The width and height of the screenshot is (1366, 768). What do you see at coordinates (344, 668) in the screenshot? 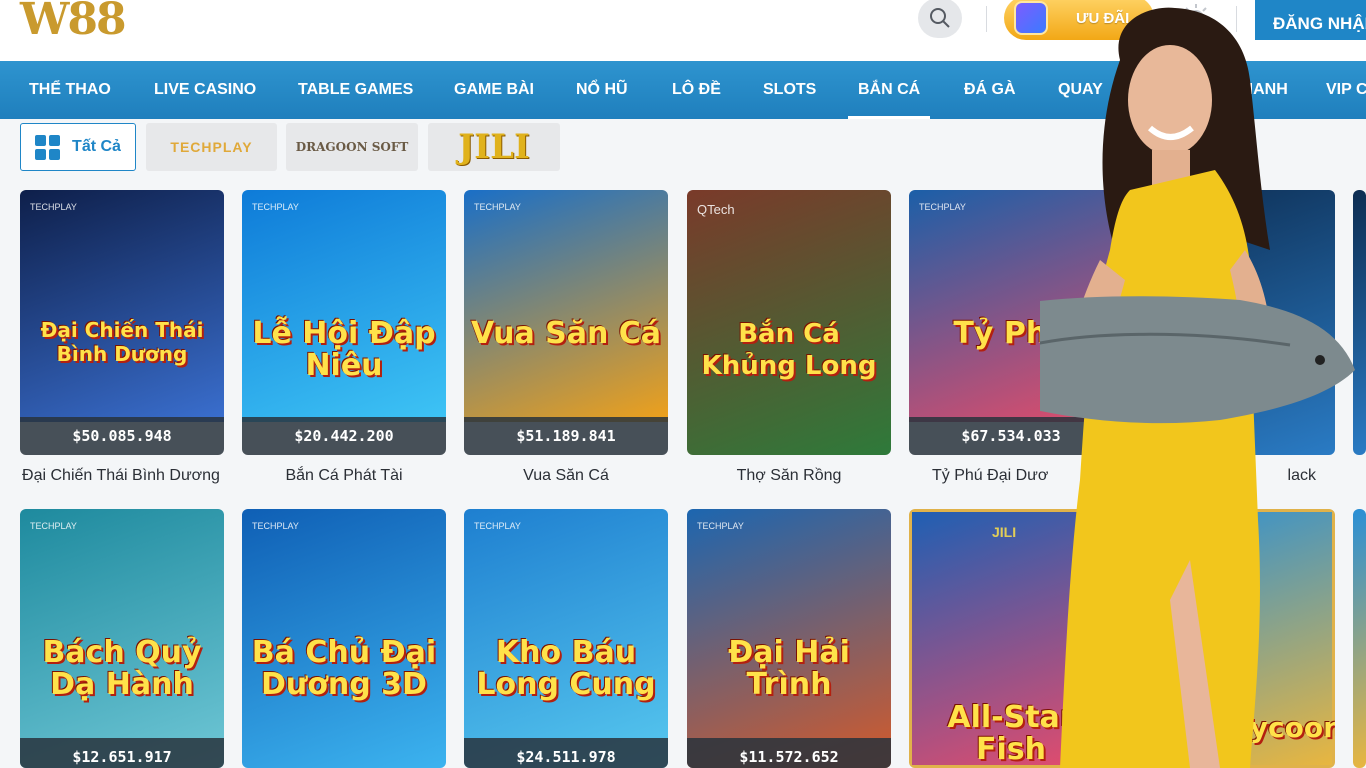
I see `game-art-title: Bá Chủ Đại Dương 3D` at bounding box center [344, 668].